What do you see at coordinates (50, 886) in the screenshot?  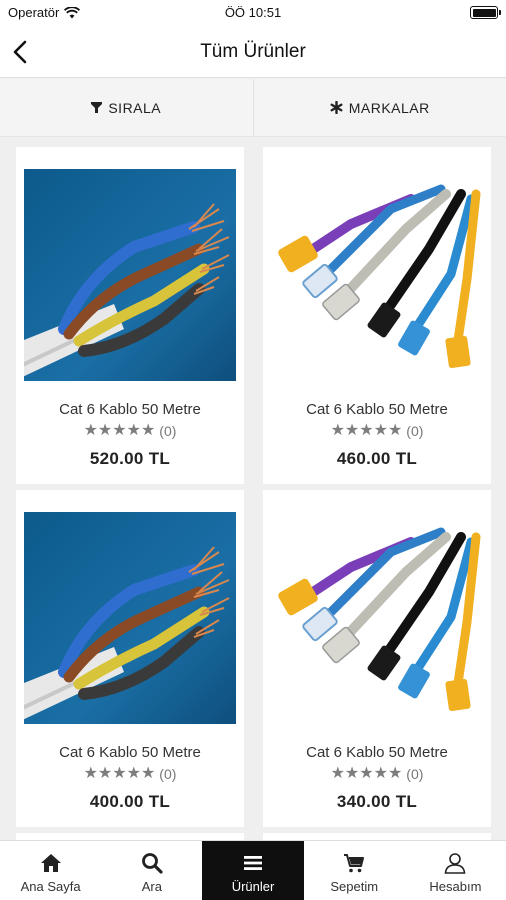 I see `tab-label: Ana Sayfa` at bounding box center [50, 886].